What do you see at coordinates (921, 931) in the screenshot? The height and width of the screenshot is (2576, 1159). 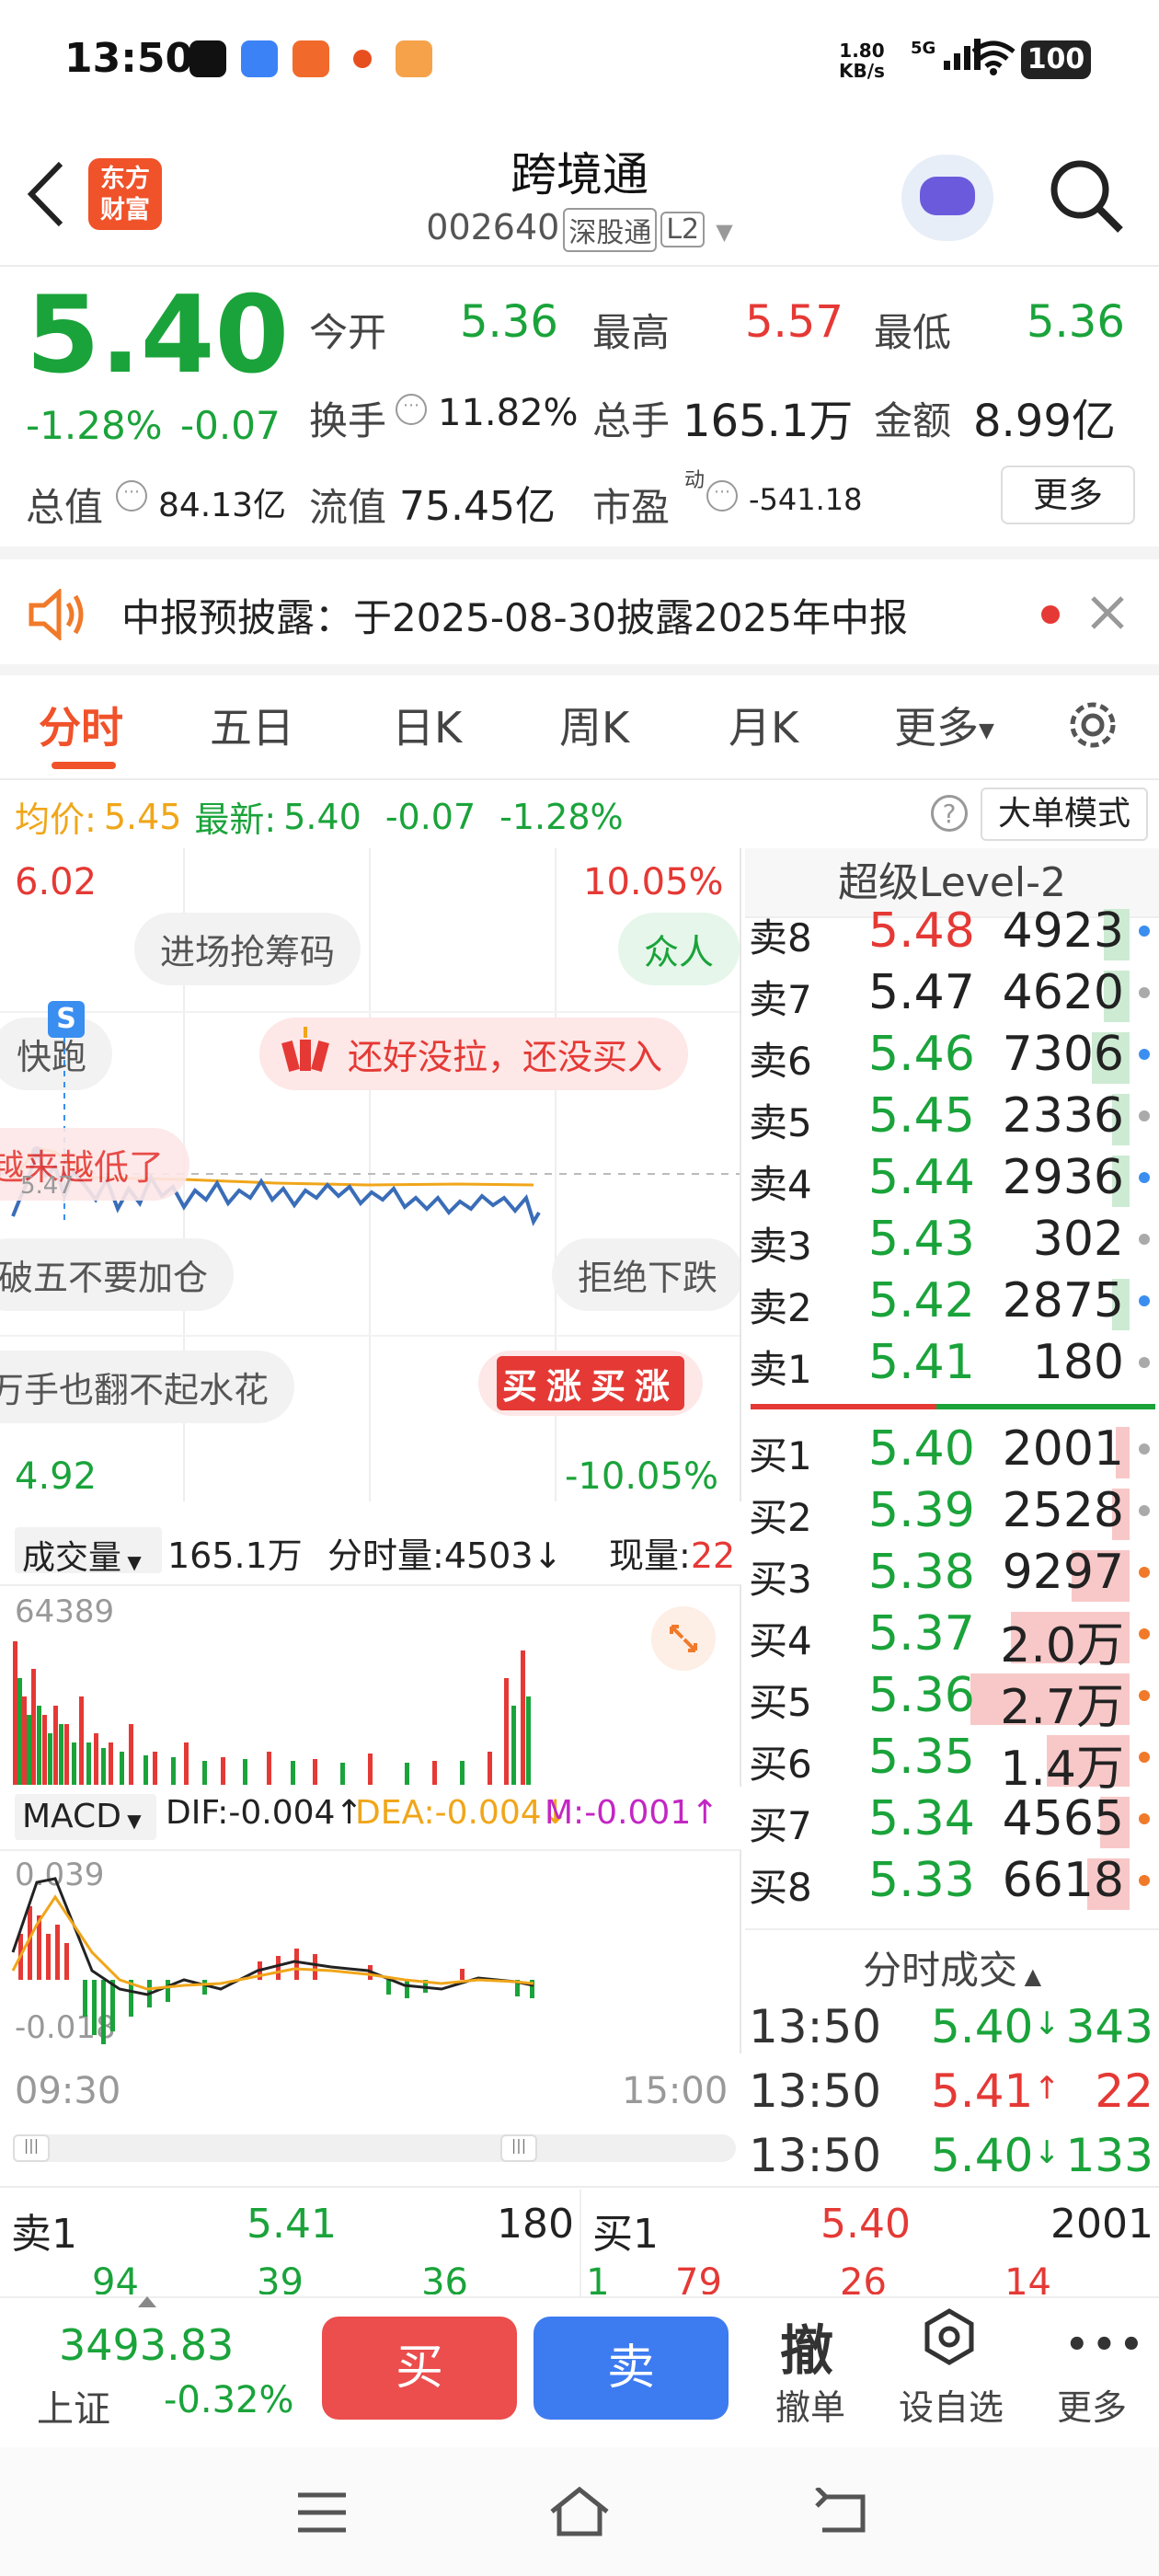 I see `order-price: 5.48` at bounding box center [921, 931].